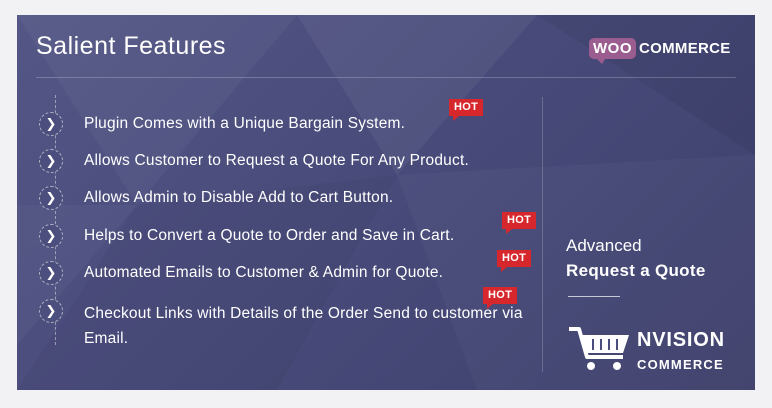 The width and height of the screenshot is (772, 408). Describe the element at coordinates (680, 364) in the screenshot. I see `brand-tagline: COMMERCE` at that location.